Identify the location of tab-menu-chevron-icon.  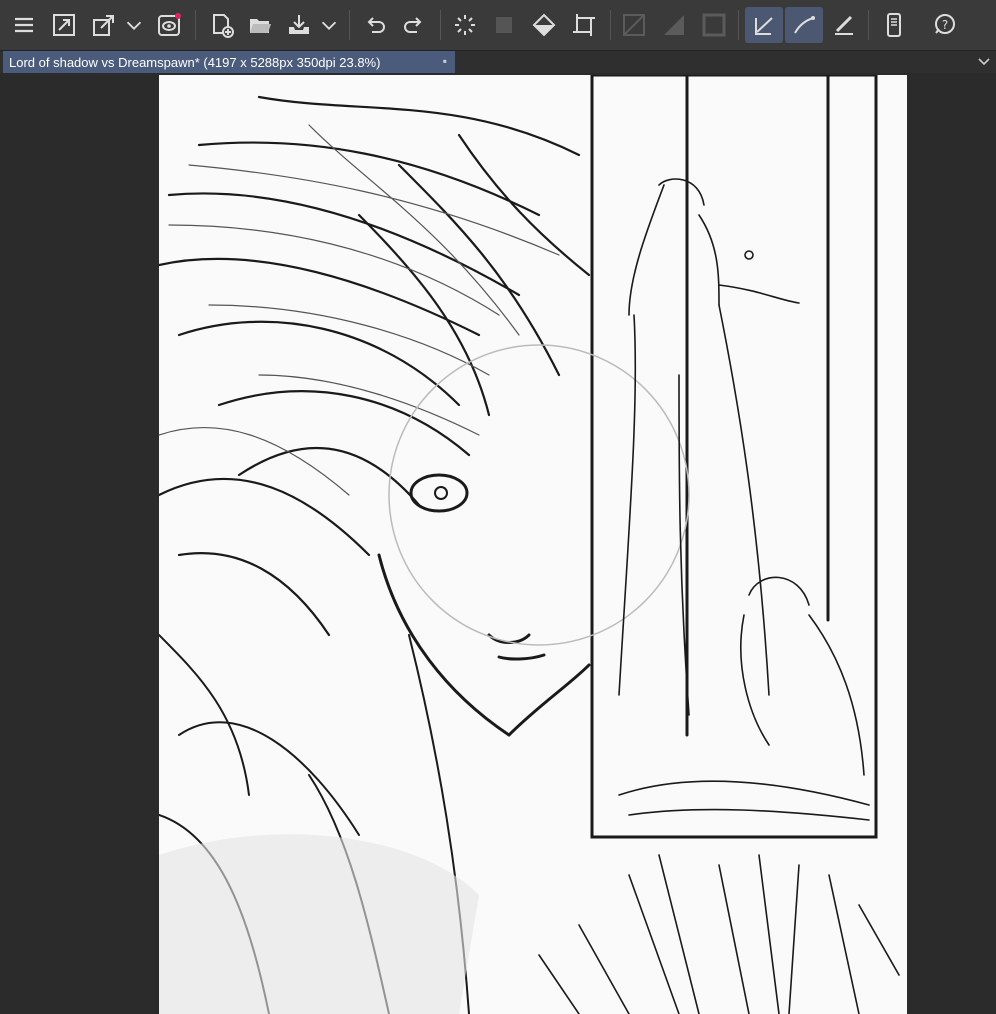
(984, 63).